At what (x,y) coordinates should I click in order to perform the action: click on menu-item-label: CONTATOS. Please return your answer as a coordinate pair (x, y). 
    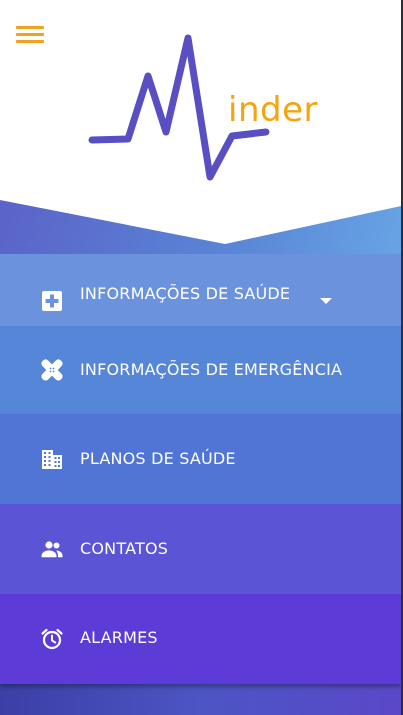
    Looking at the image, I should click on (124, 548).